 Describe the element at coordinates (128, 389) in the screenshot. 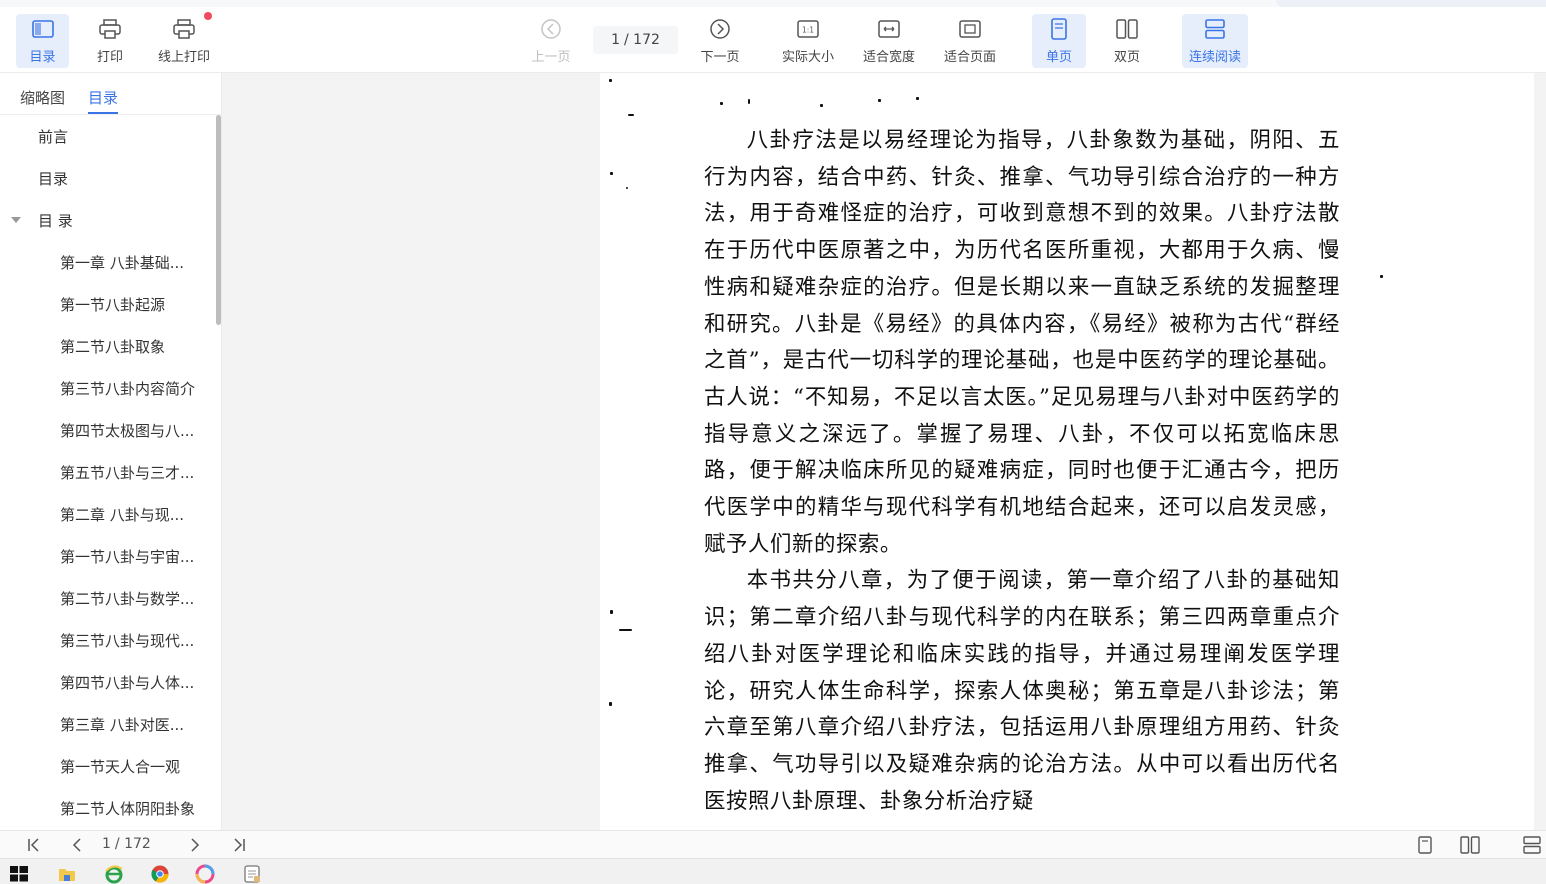

I see `toc-item-label: 第三节八卦内容简介` at that location.